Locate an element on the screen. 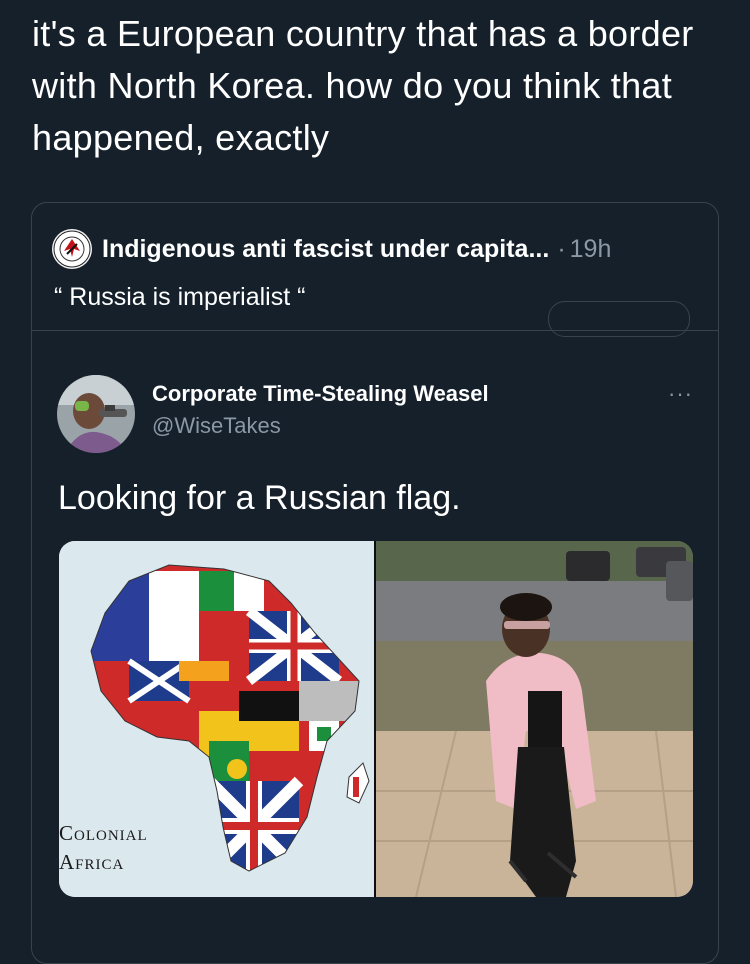 The width and height of the screenshot is (750, 964). map-caption-line1: Colonial is located at coordinates (103, 833).